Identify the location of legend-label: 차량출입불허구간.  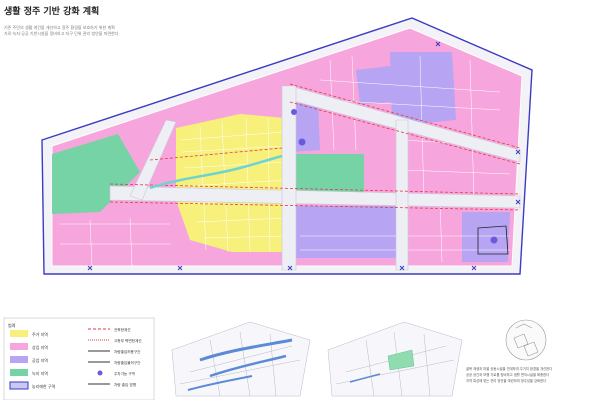
(127, 362).